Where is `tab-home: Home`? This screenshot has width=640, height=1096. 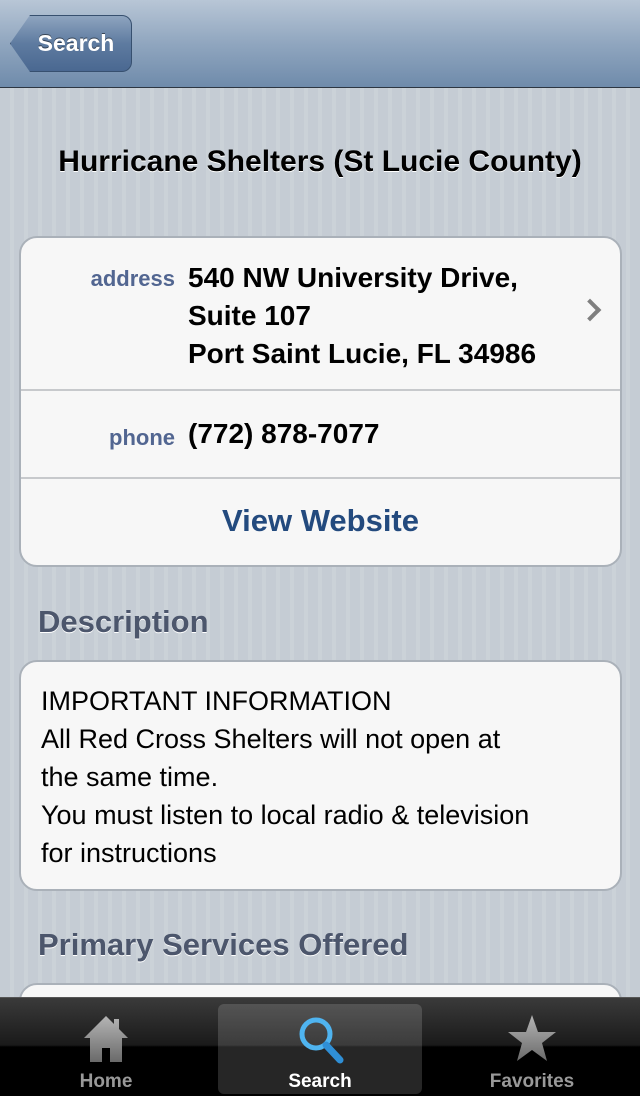
tab-home: Home is located at coordinates (106, 1049).